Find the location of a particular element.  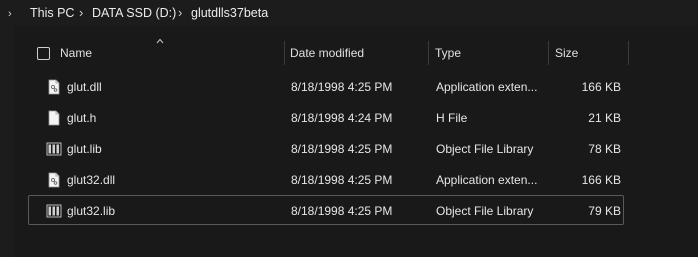

file-name: glut.dll is located at coordinates (84, 87).